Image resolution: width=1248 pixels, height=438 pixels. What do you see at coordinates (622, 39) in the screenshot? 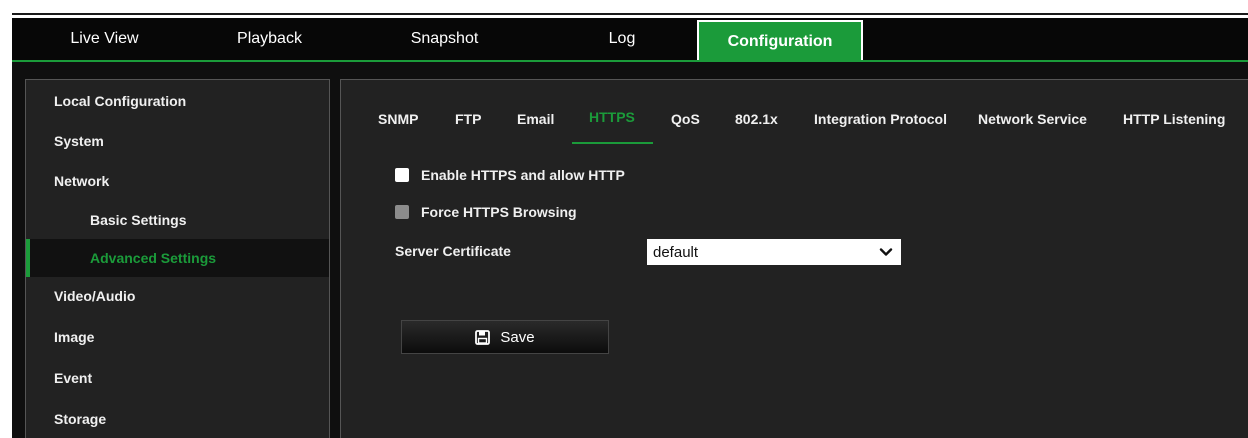
I see `tab-log: Log` at bounding box center [622, 39].